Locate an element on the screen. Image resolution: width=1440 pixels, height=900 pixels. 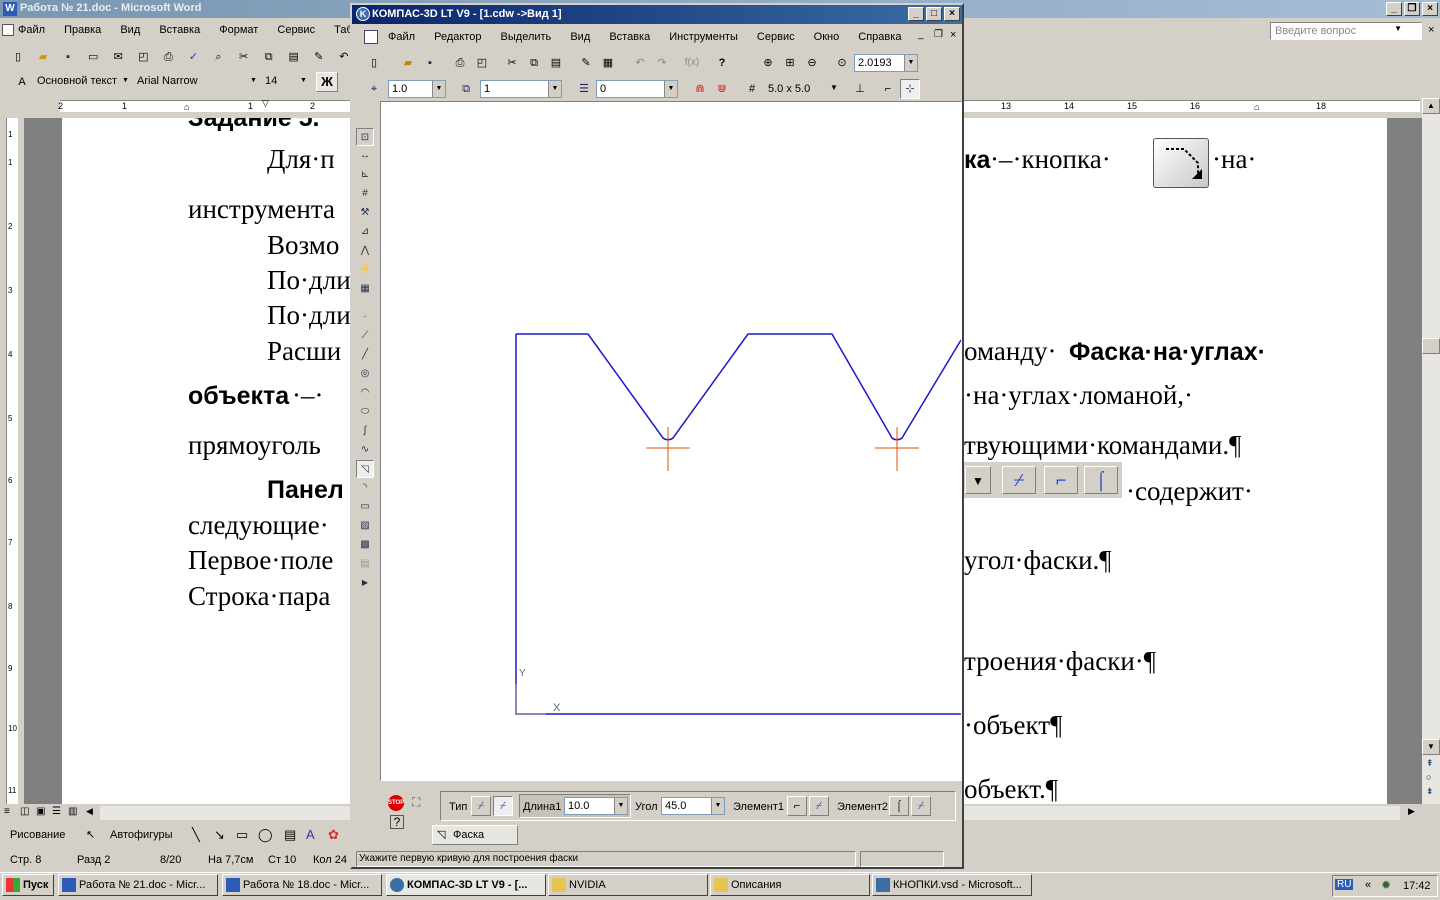
word-doc-close-icon: × is located at coordinates (1431, 30).